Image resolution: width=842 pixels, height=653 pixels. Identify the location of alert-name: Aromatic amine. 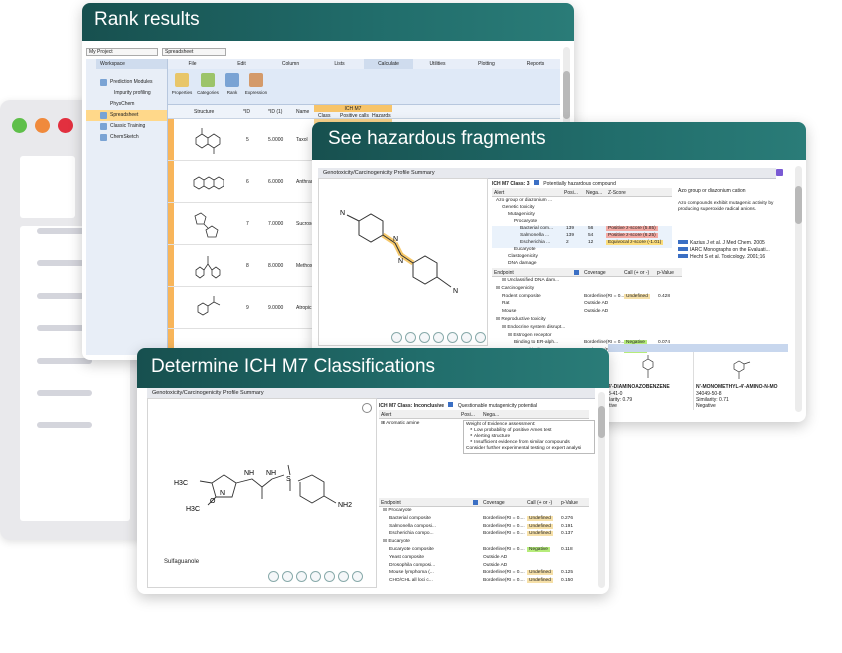
(403, 423).